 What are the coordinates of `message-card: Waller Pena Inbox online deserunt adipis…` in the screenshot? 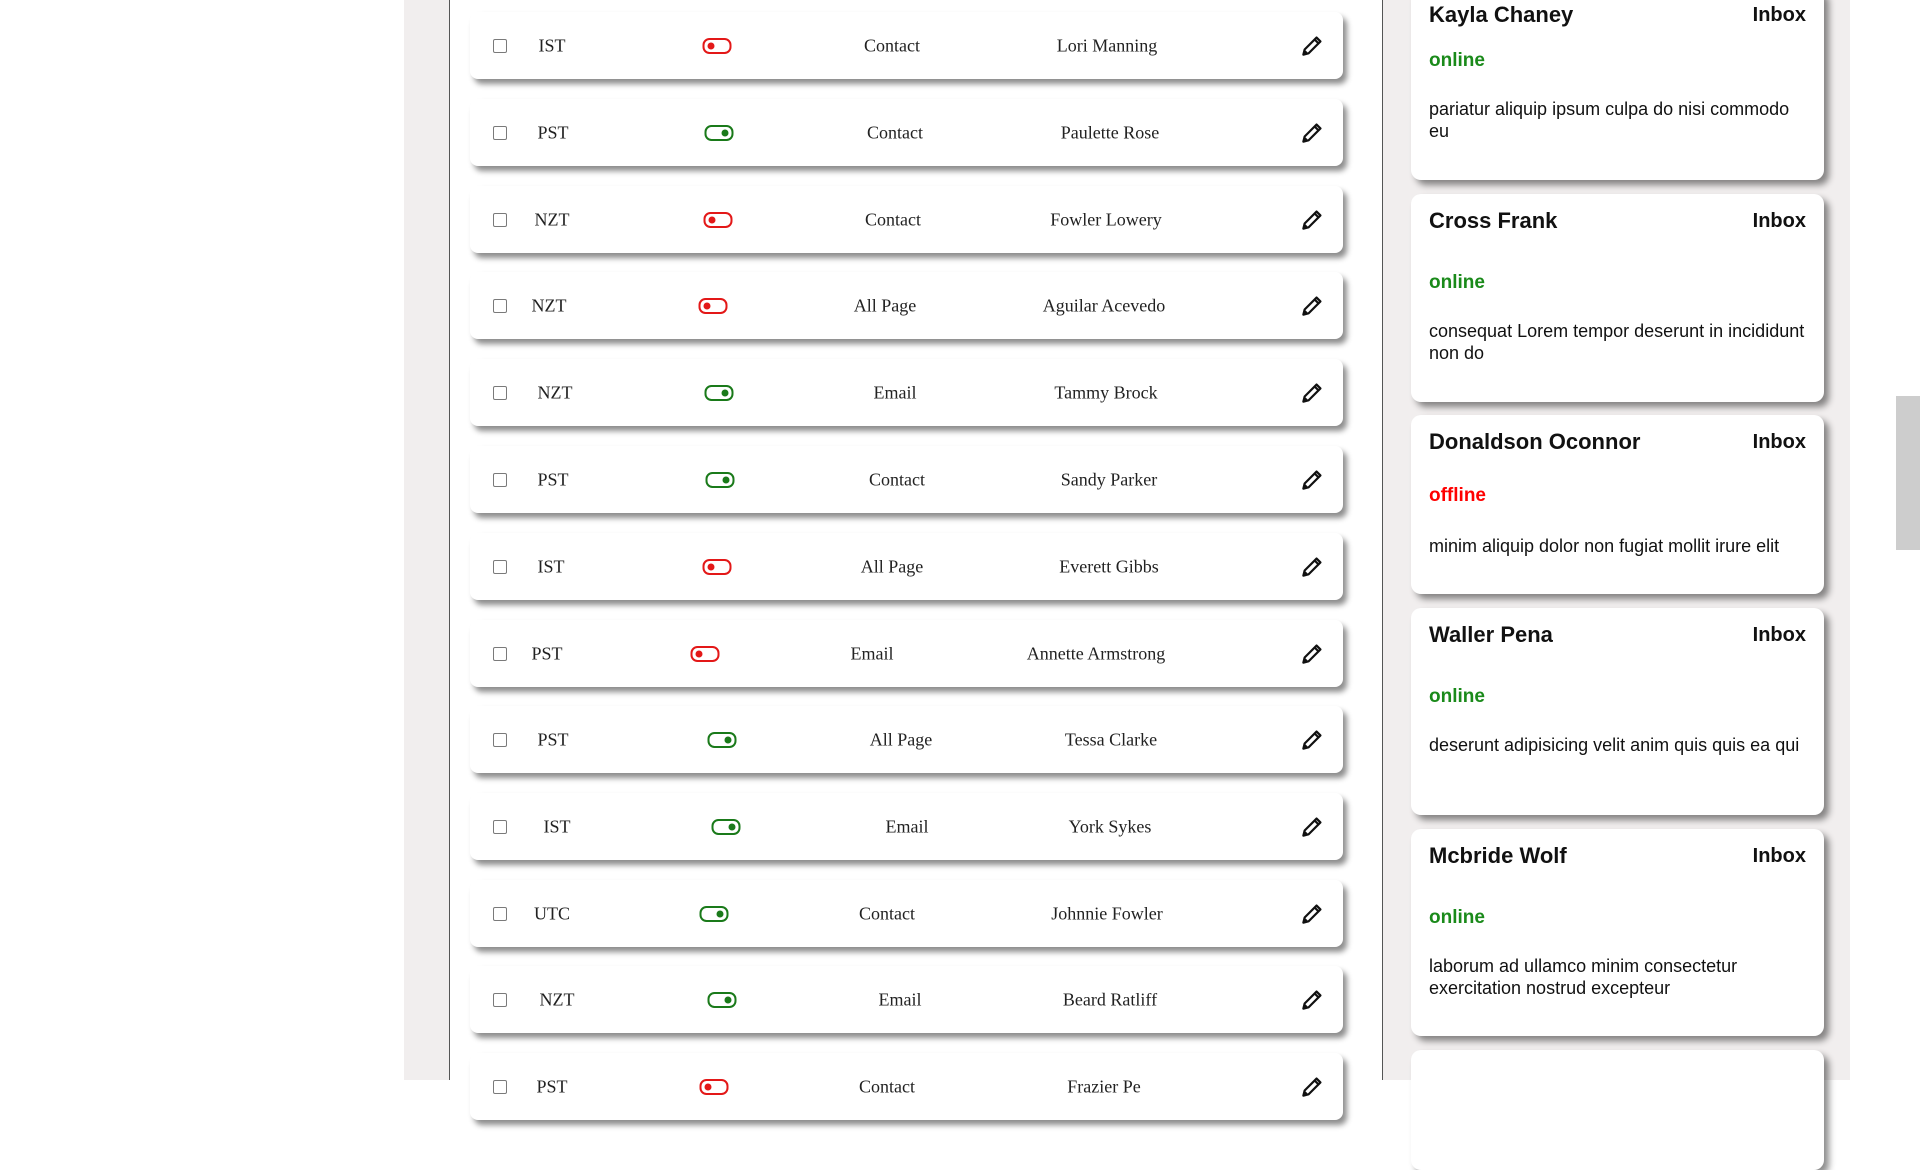 It's located at (1617, 711).